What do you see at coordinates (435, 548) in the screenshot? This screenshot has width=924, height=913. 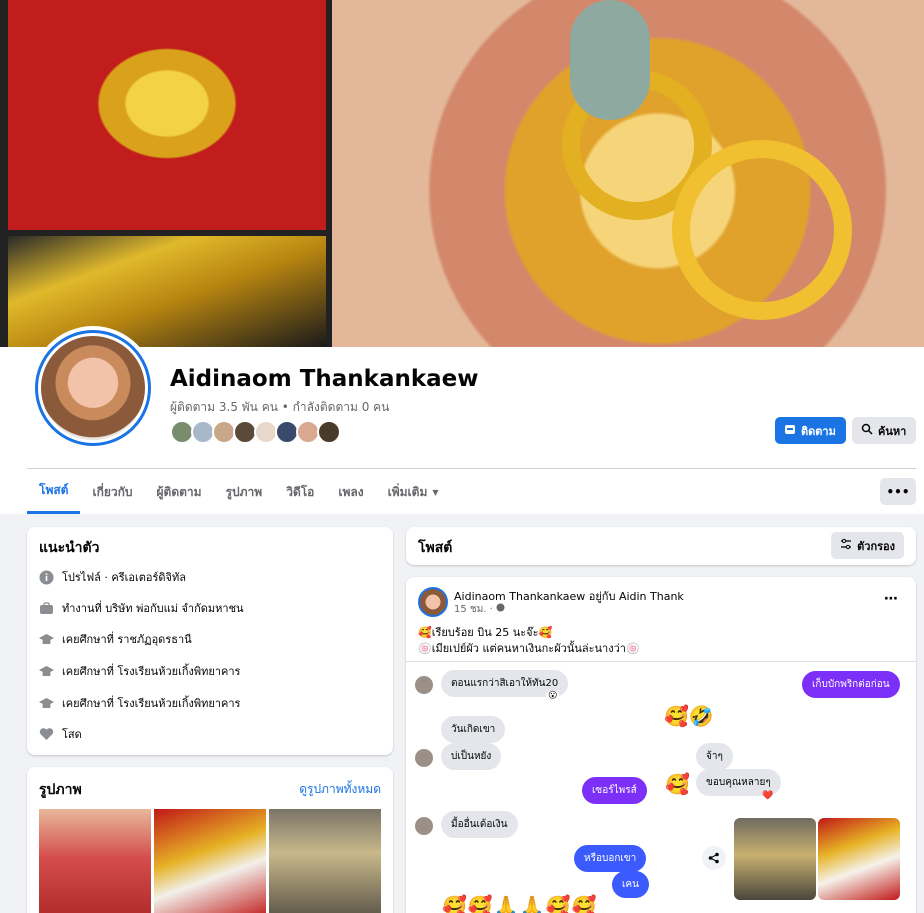 I see `posts-title: โพสต์` at bounding box center [435, 548].